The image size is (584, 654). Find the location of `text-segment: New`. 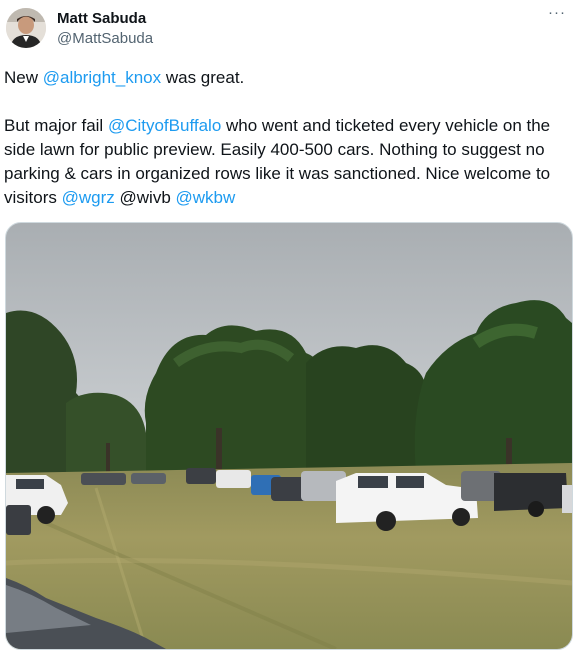

text-segment: New is located at coordinates (23, 77).